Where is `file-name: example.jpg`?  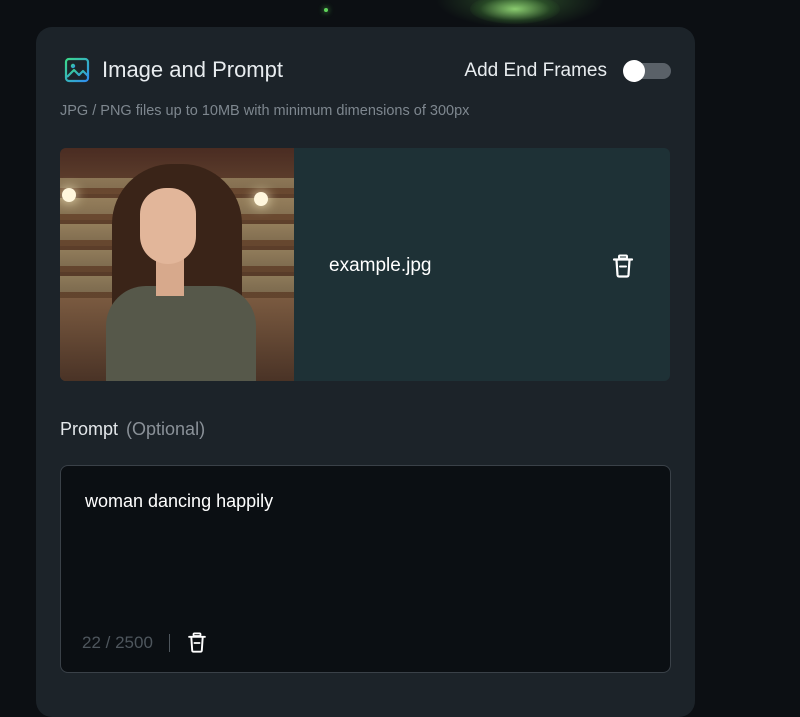
file-name: example.jpg is located at coordinates (380, 265).